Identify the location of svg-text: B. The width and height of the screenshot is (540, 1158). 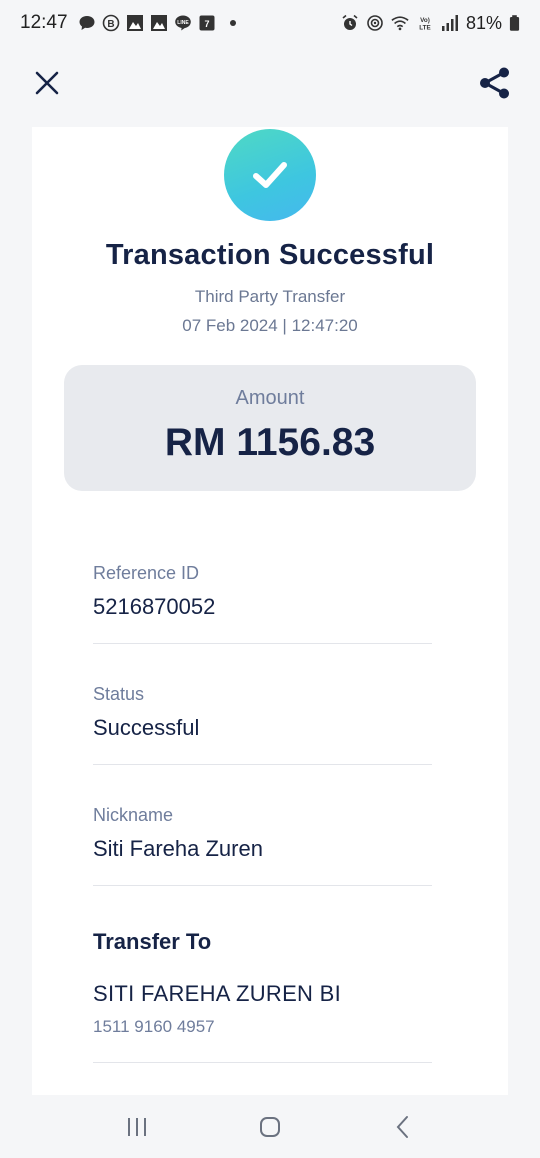
(110, 24).